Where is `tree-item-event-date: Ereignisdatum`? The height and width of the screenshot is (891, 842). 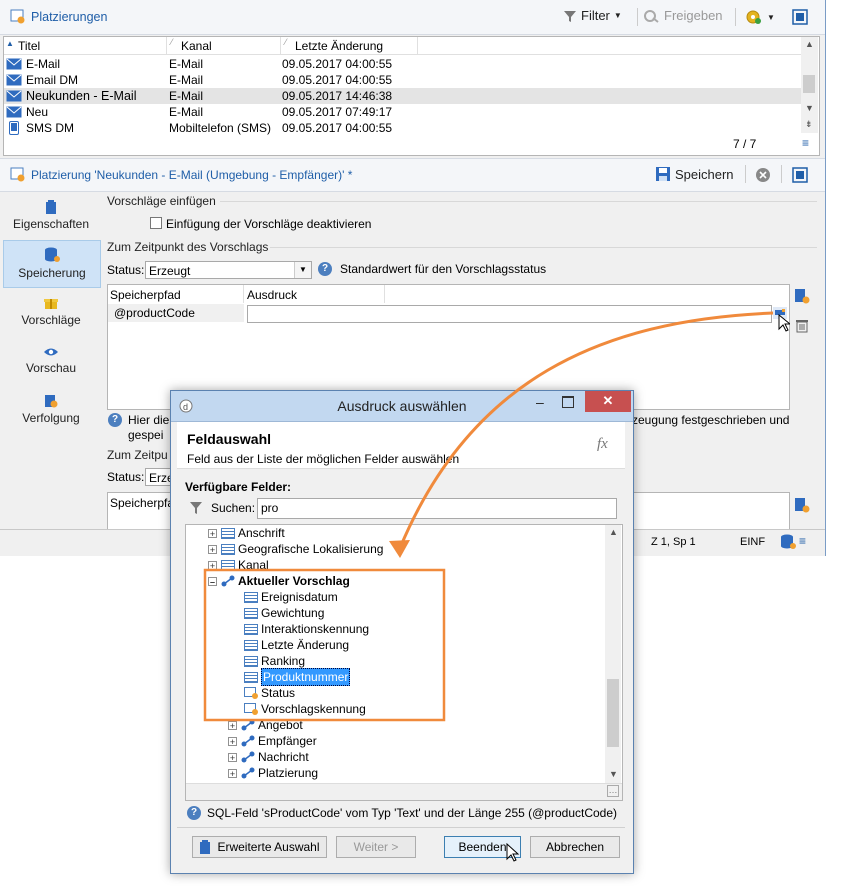
tree-item-event-date: Ereignisdatum is located at coordinates (291, 597).